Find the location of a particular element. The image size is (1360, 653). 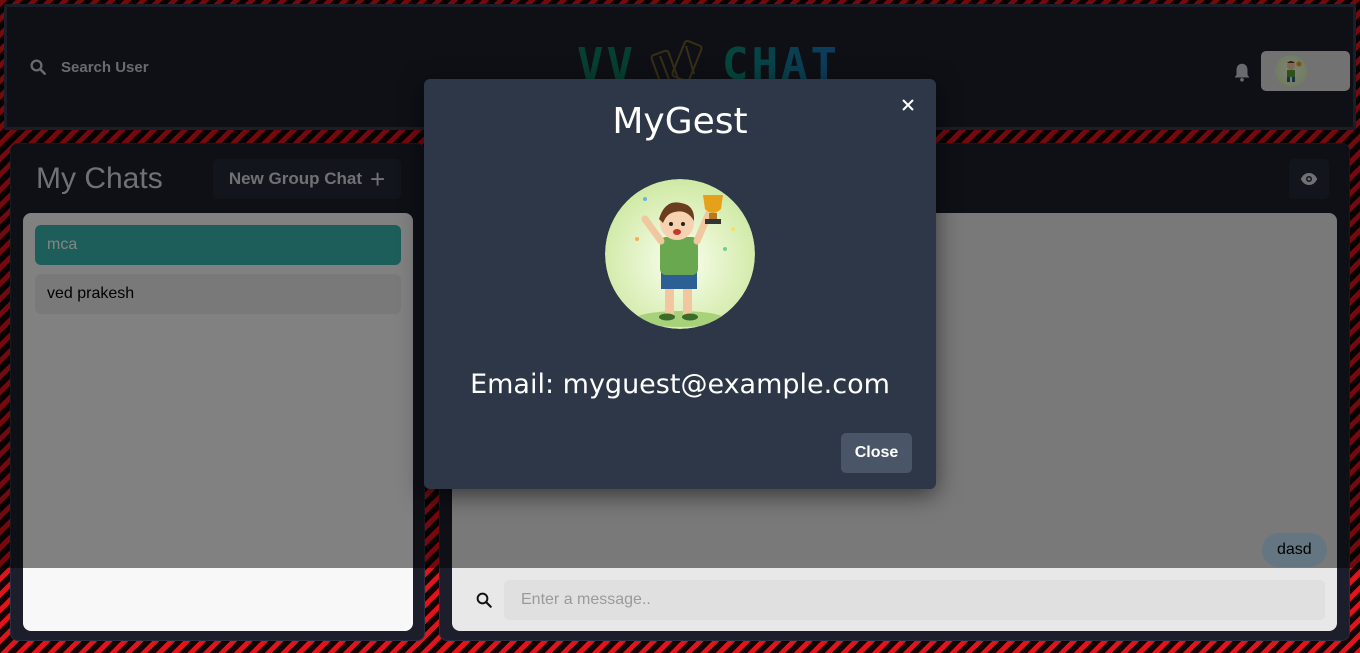

message-input-group is located at coordinates (894, 600).